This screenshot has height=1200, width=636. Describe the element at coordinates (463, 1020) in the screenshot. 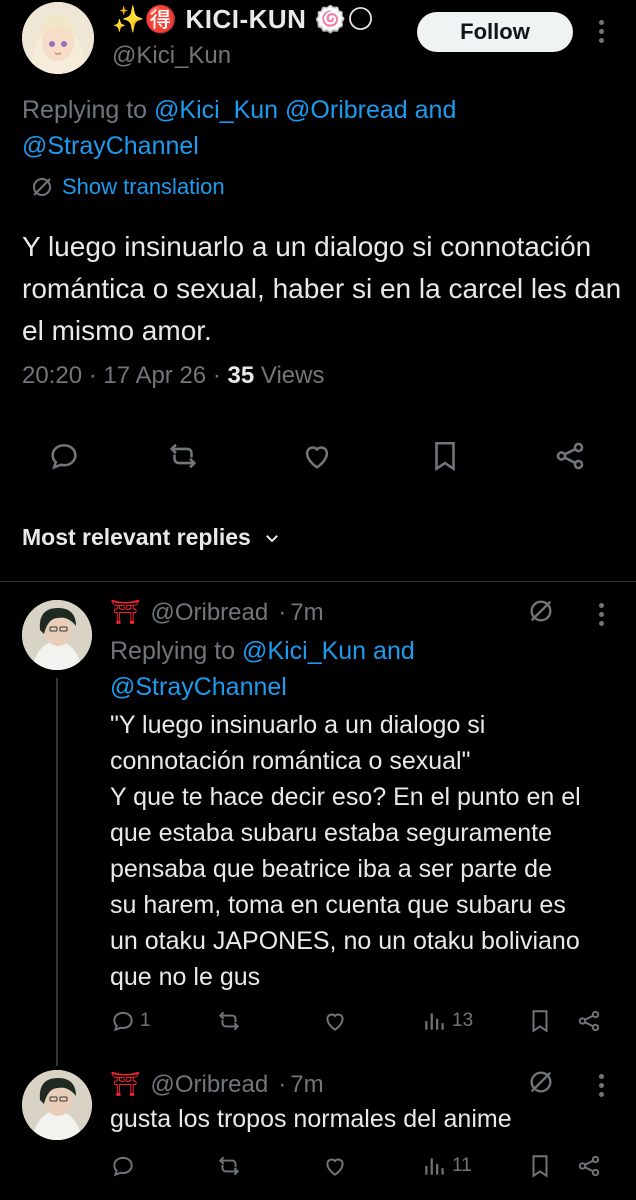

I see `views-count: 13` at that location.